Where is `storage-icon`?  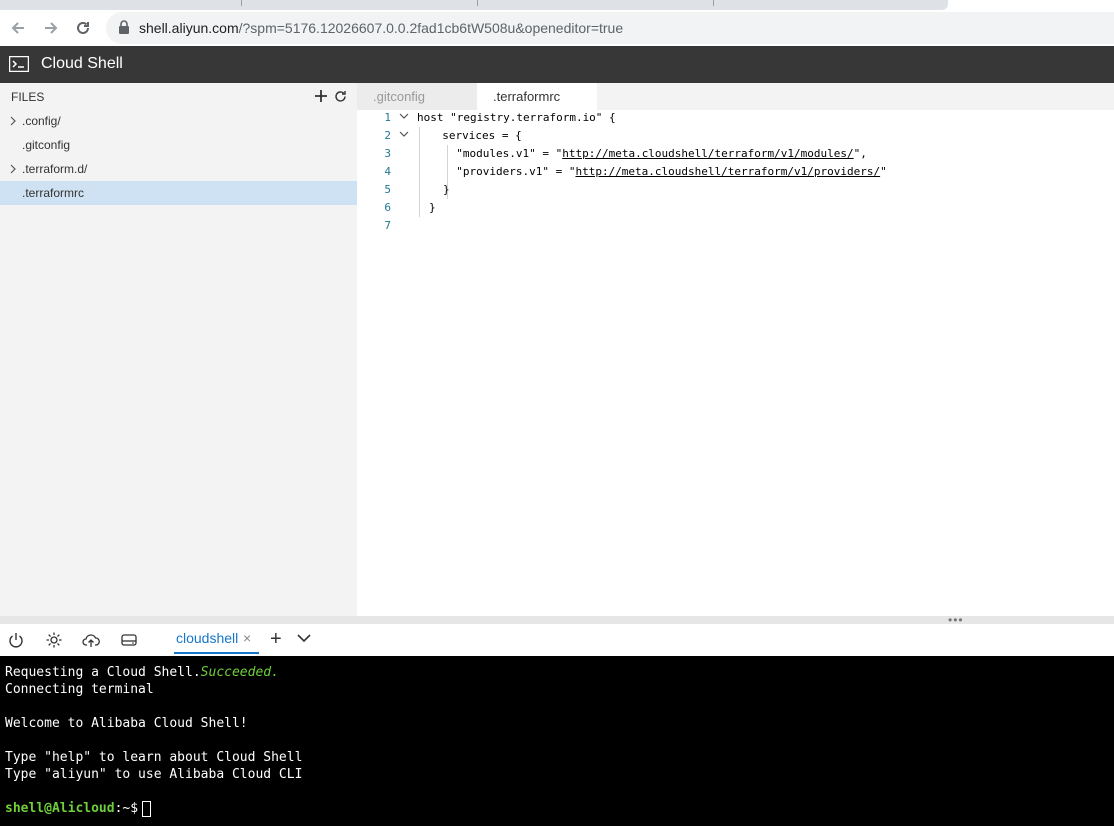 storage-icon is located at coordinates (129, 640).